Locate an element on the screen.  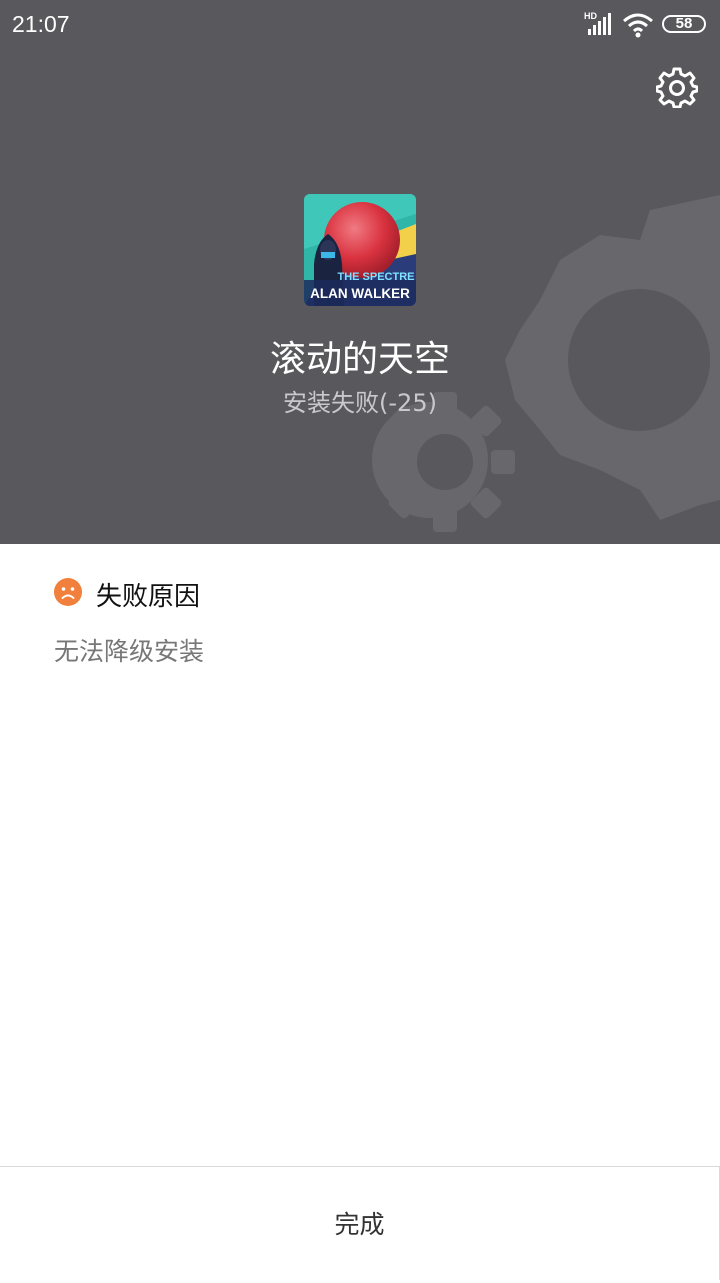
wifi-icon is located at coordinates (638, 25).